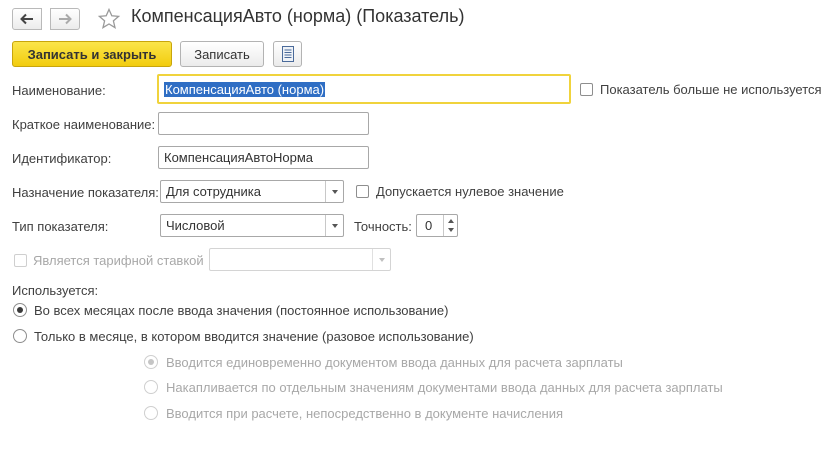 The height and width of the screenshot is (449, 835). I want to click on type-select: Числовой, so click(252, 225).